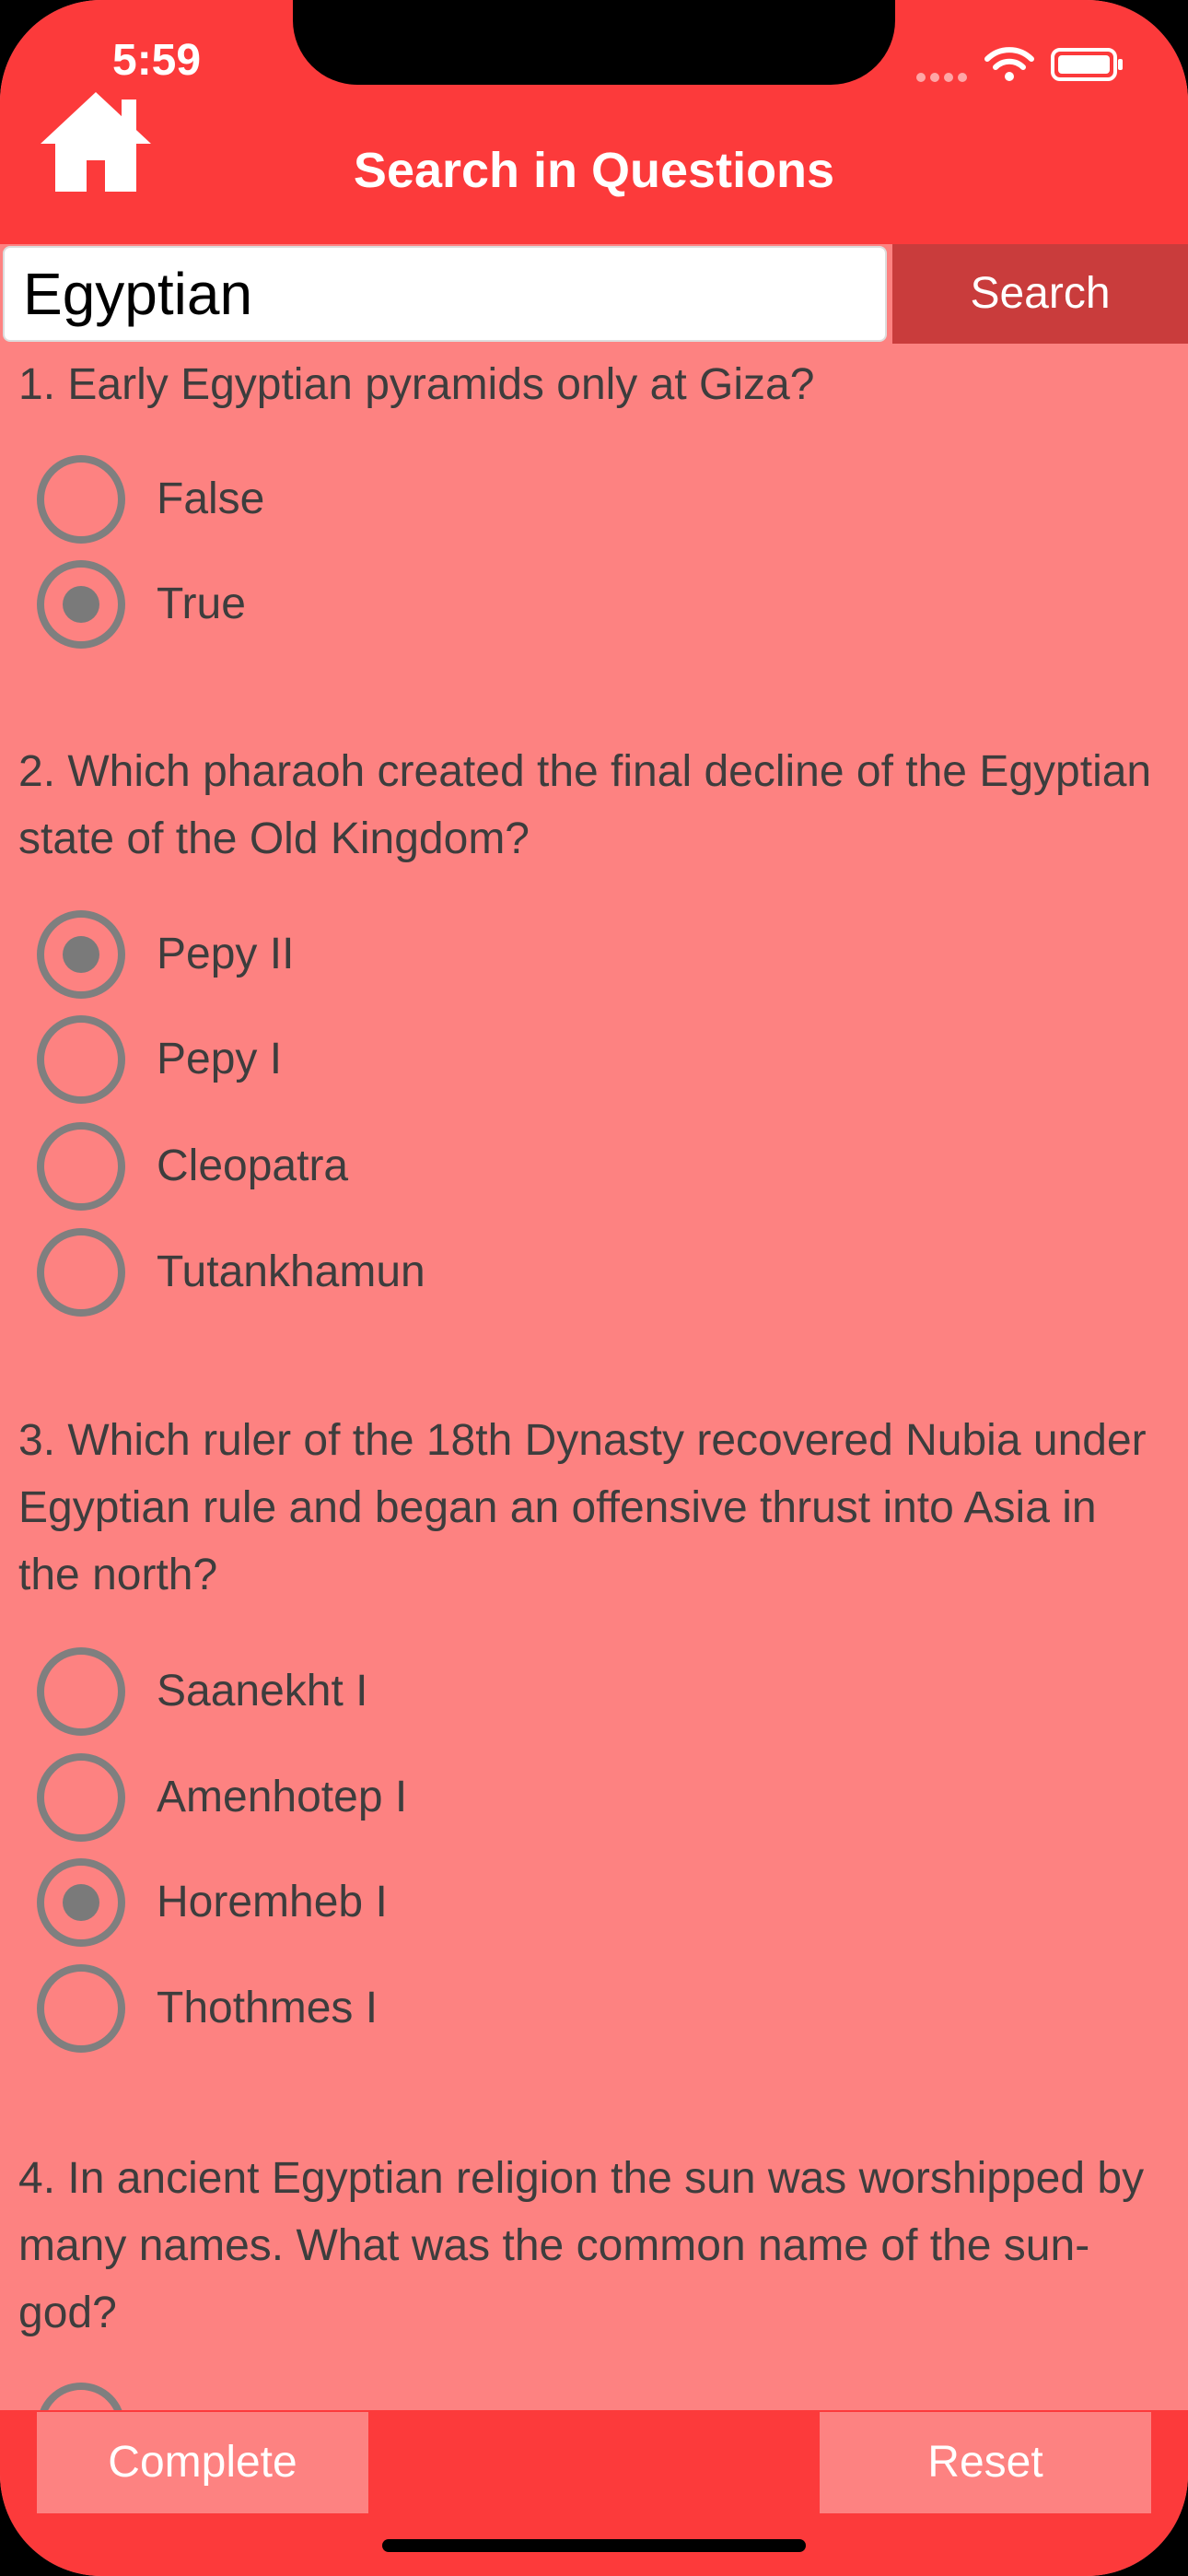  I want to click on answer-option: Saanekht I, so click(497, 1691).